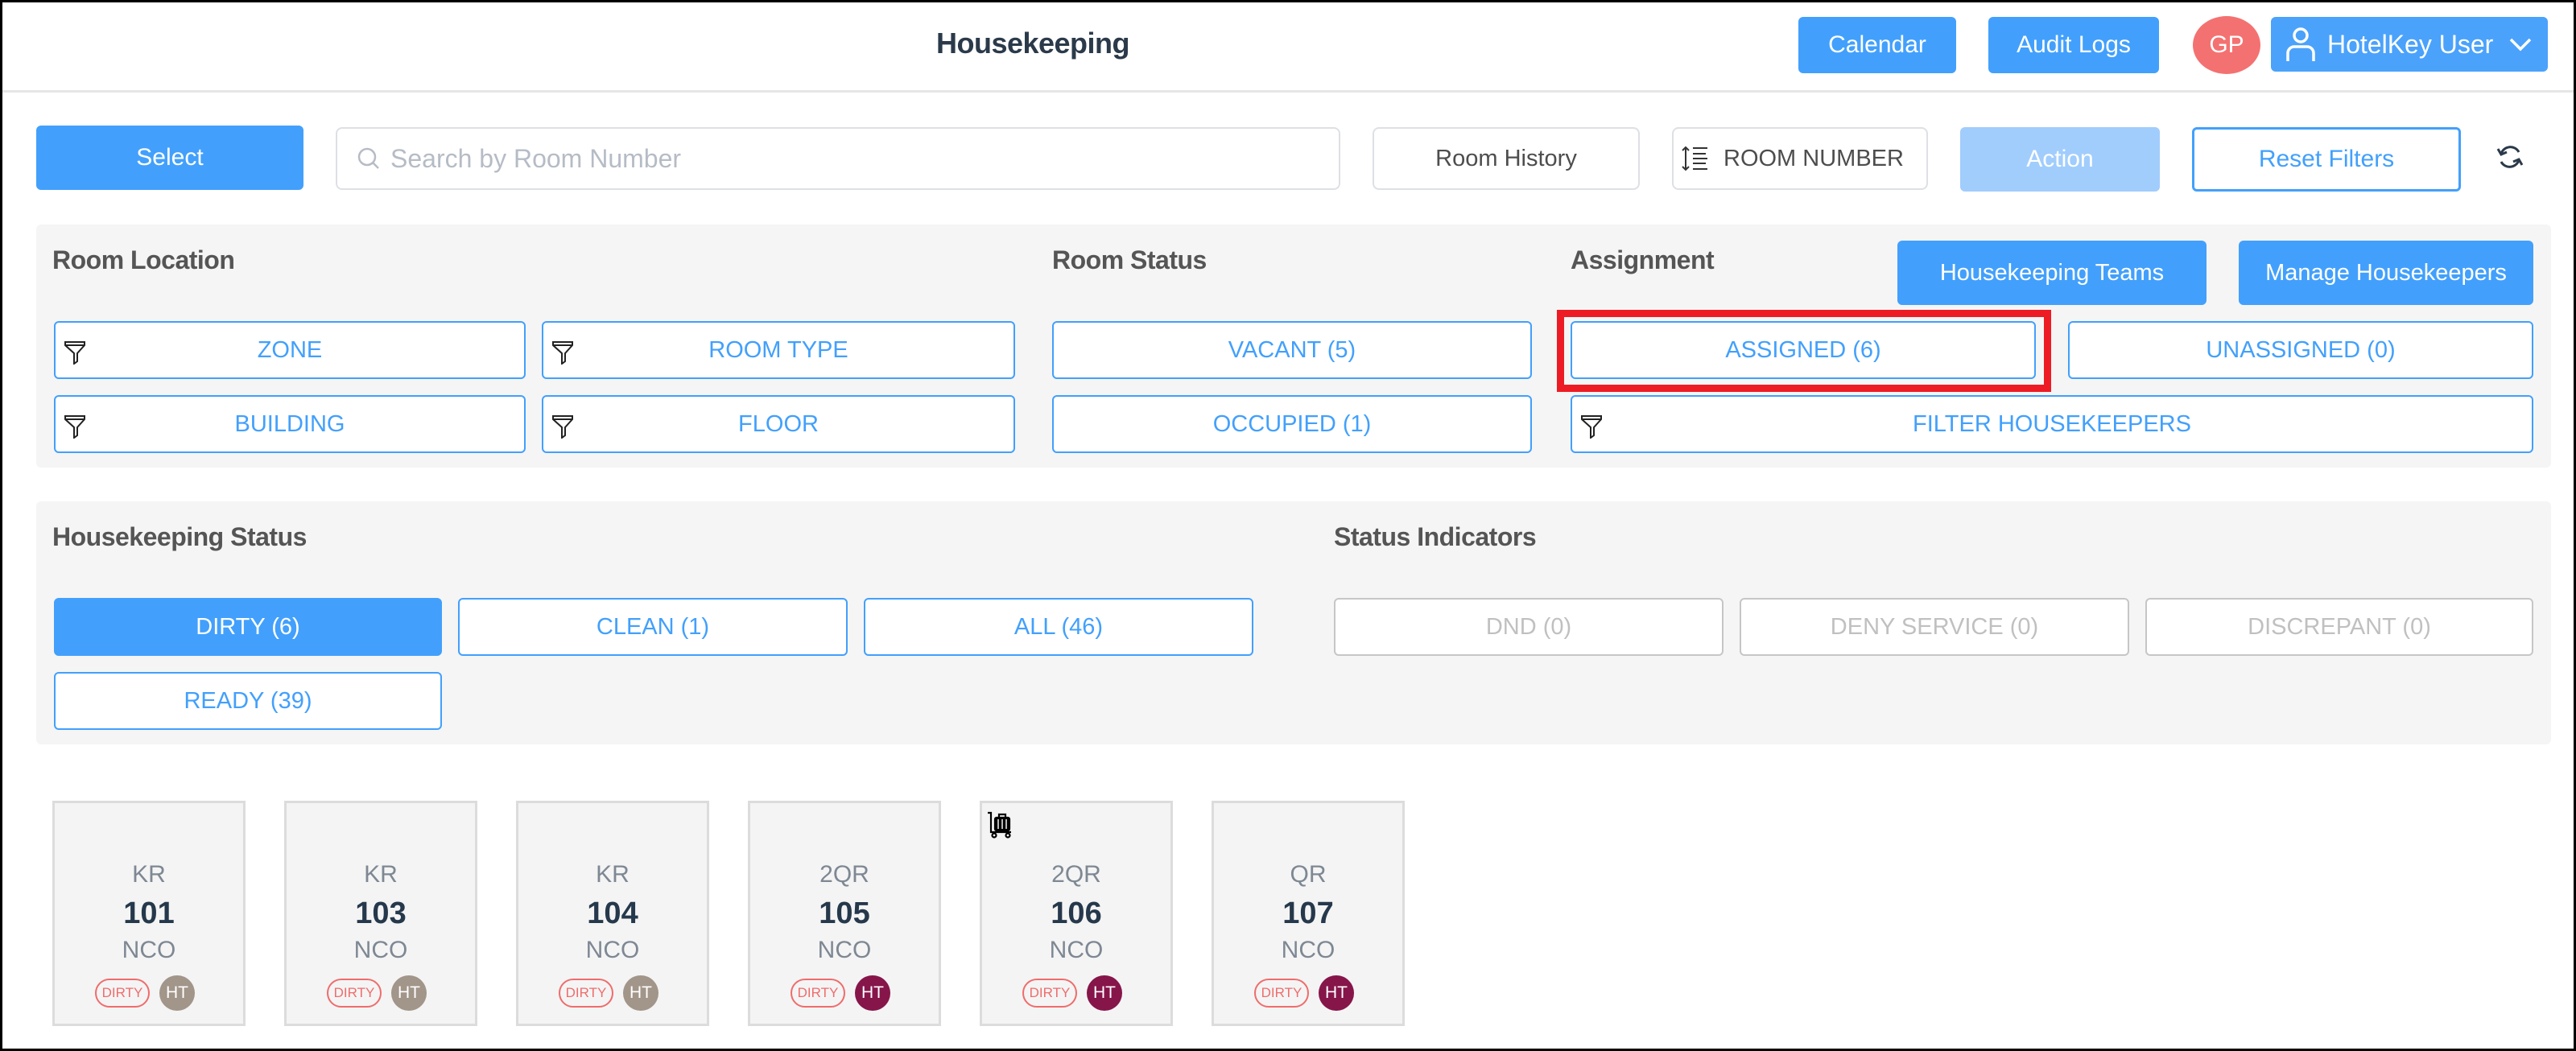 This screenshot has width=2576, height=1051. Describe the element at coordinates (2300, 44) in the screenshot. I see `user-icon` at that location.